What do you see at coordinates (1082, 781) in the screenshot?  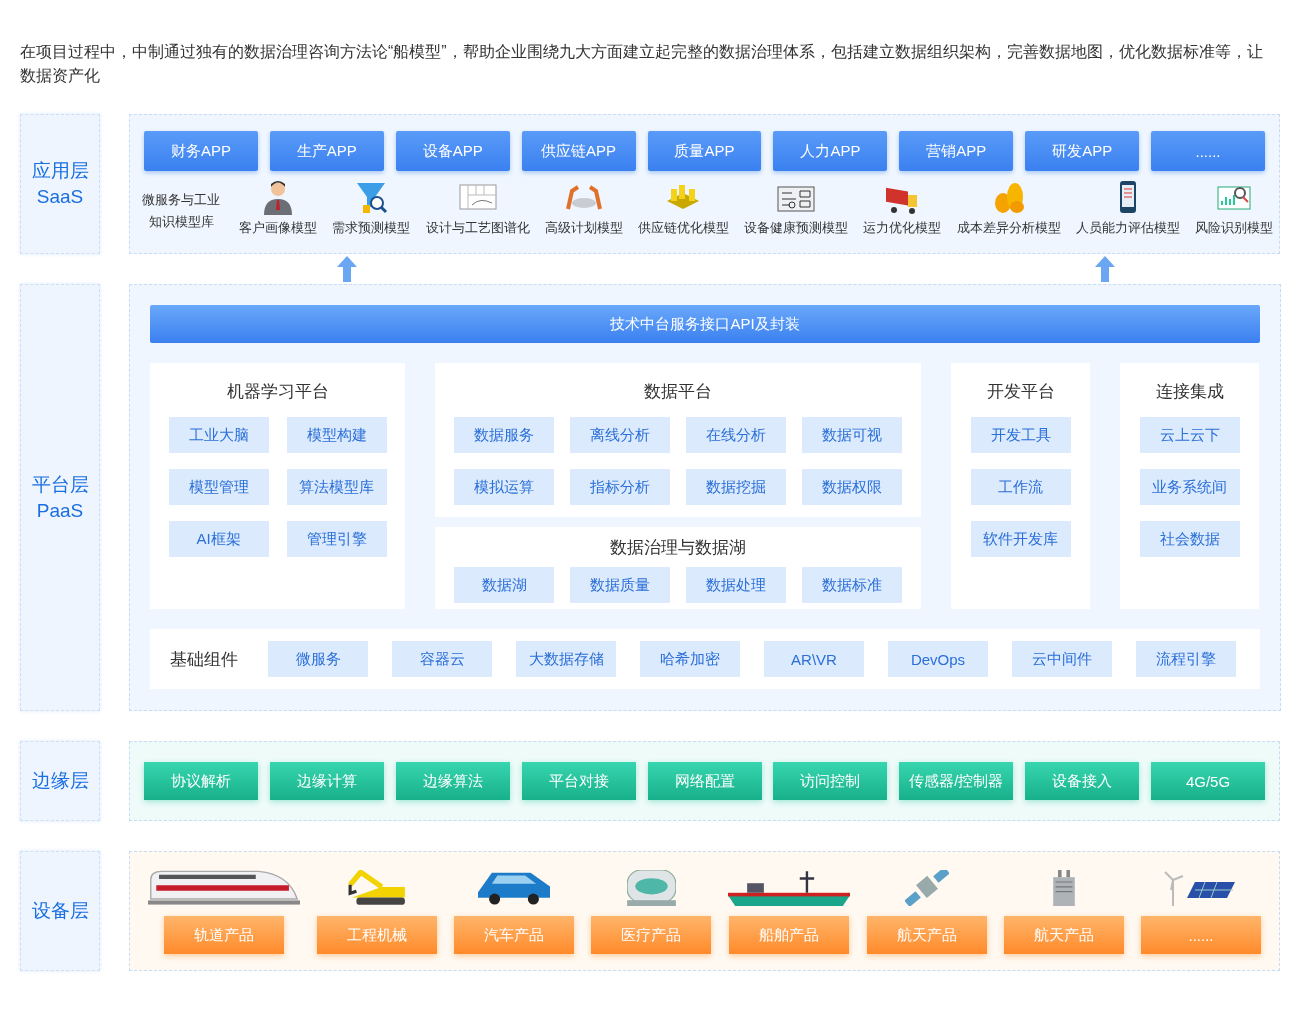 I see `edge-chip: 设备接入` at bounding box center [1082, 781].